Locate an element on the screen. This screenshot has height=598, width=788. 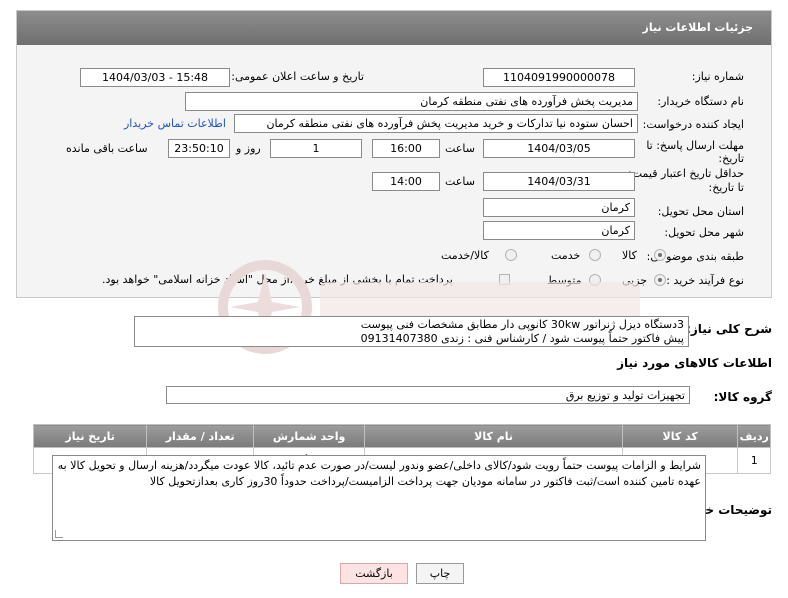
print-button: چاپ is located at coordinates (440, 573).